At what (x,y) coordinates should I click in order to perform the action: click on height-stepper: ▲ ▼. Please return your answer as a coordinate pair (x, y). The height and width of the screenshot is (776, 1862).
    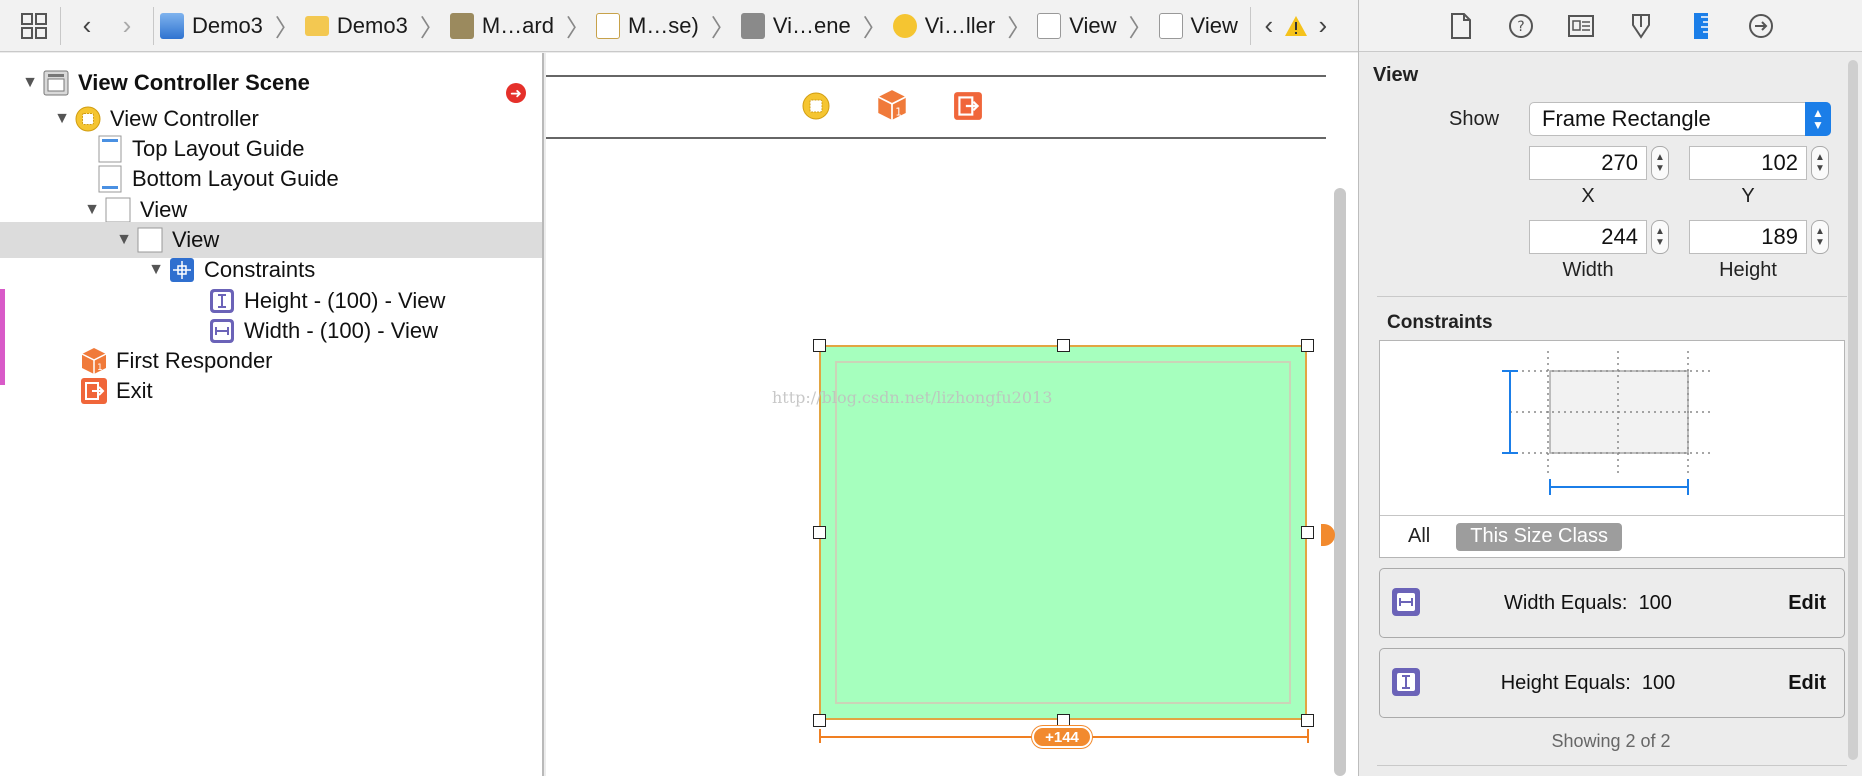
    Looking at the image, I should click on (1820, 237).